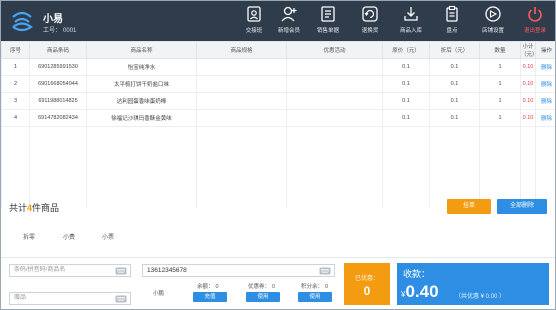 This screenshot has height=310, width=556. I want to click on store-settings-label: 店铺设置, so click(492, 31).